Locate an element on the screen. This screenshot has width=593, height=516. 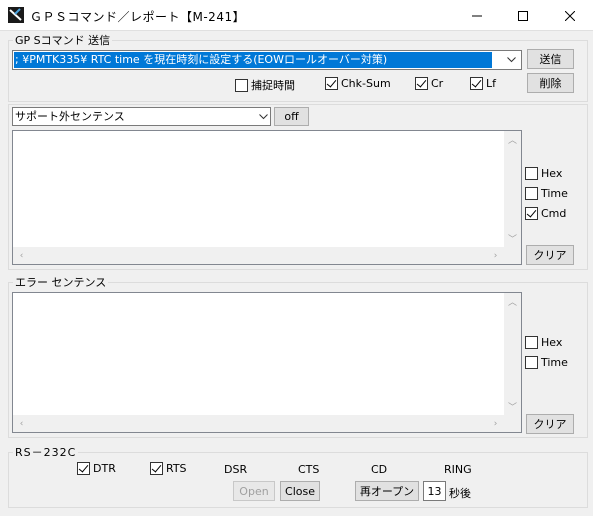
maximize-icon is located at coordinates (523, 15).